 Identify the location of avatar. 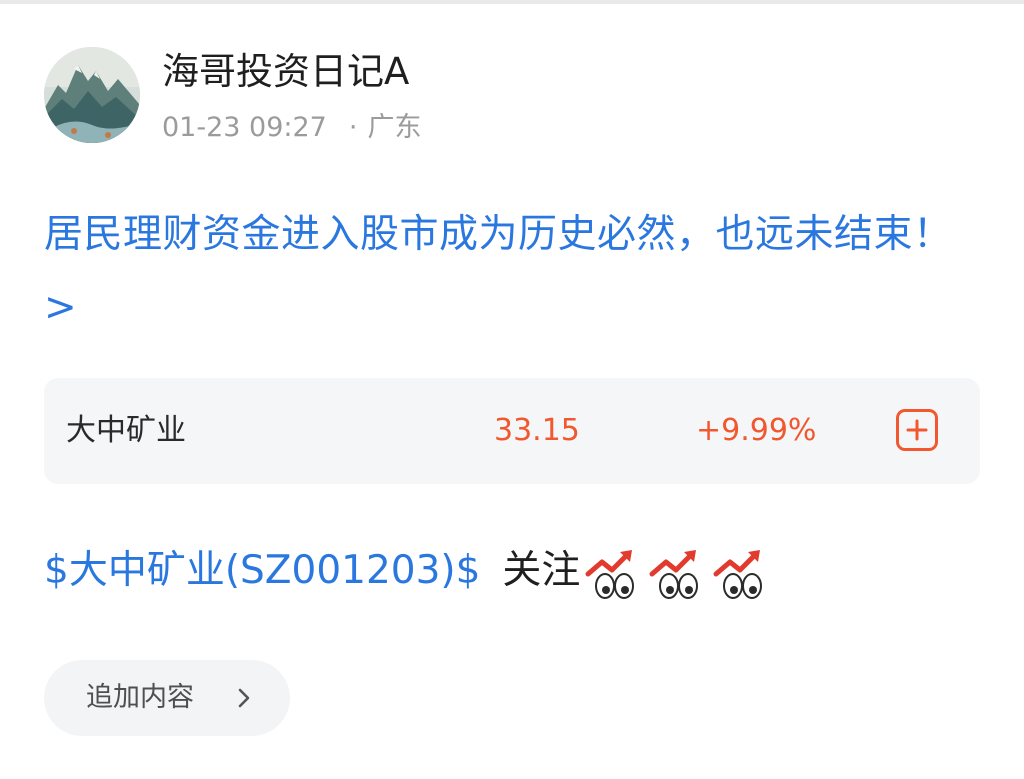
(92, 95).